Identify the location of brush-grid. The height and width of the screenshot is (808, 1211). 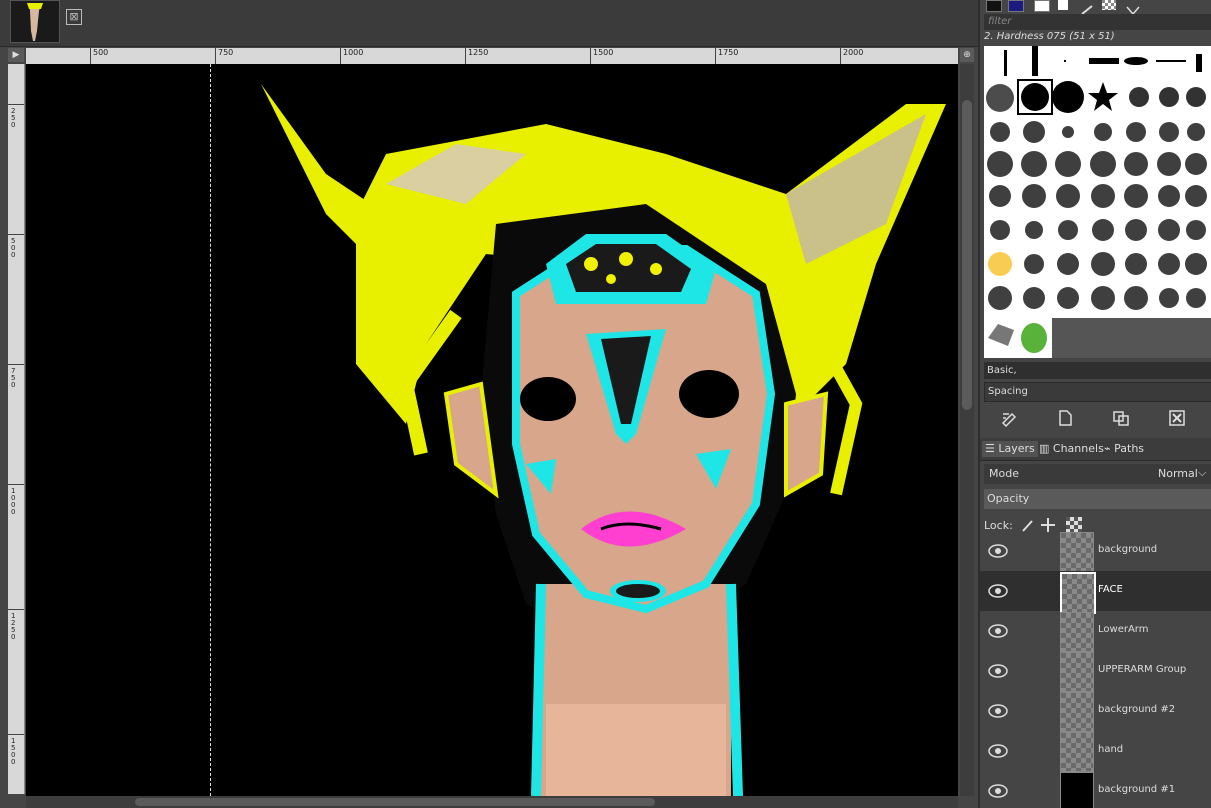
(1097, 202).